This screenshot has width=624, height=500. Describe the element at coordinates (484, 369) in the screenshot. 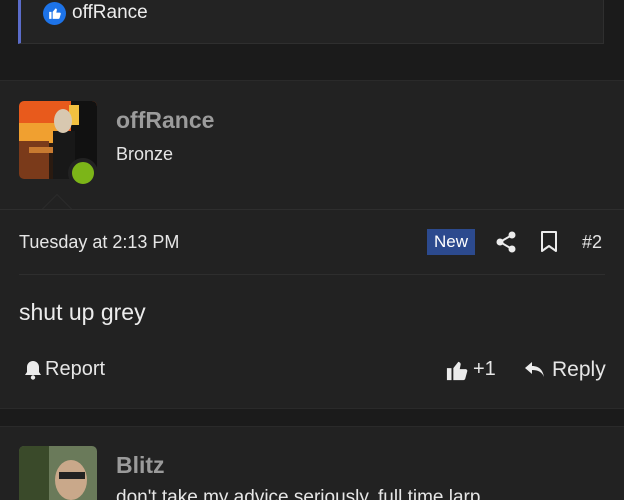

I see `like-count: +1` at that location.